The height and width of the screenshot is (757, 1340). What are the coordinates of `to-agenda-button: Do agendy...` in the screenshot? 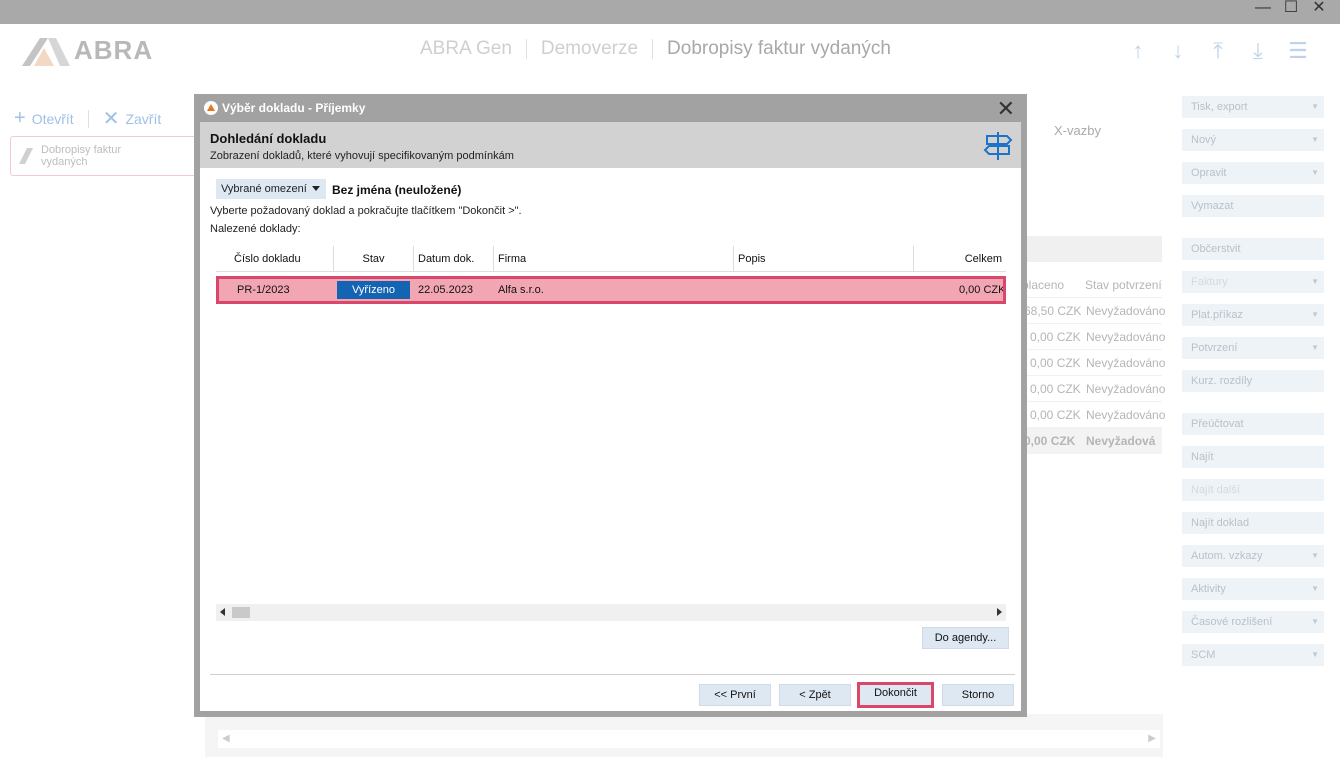 It's located at (965, 638).